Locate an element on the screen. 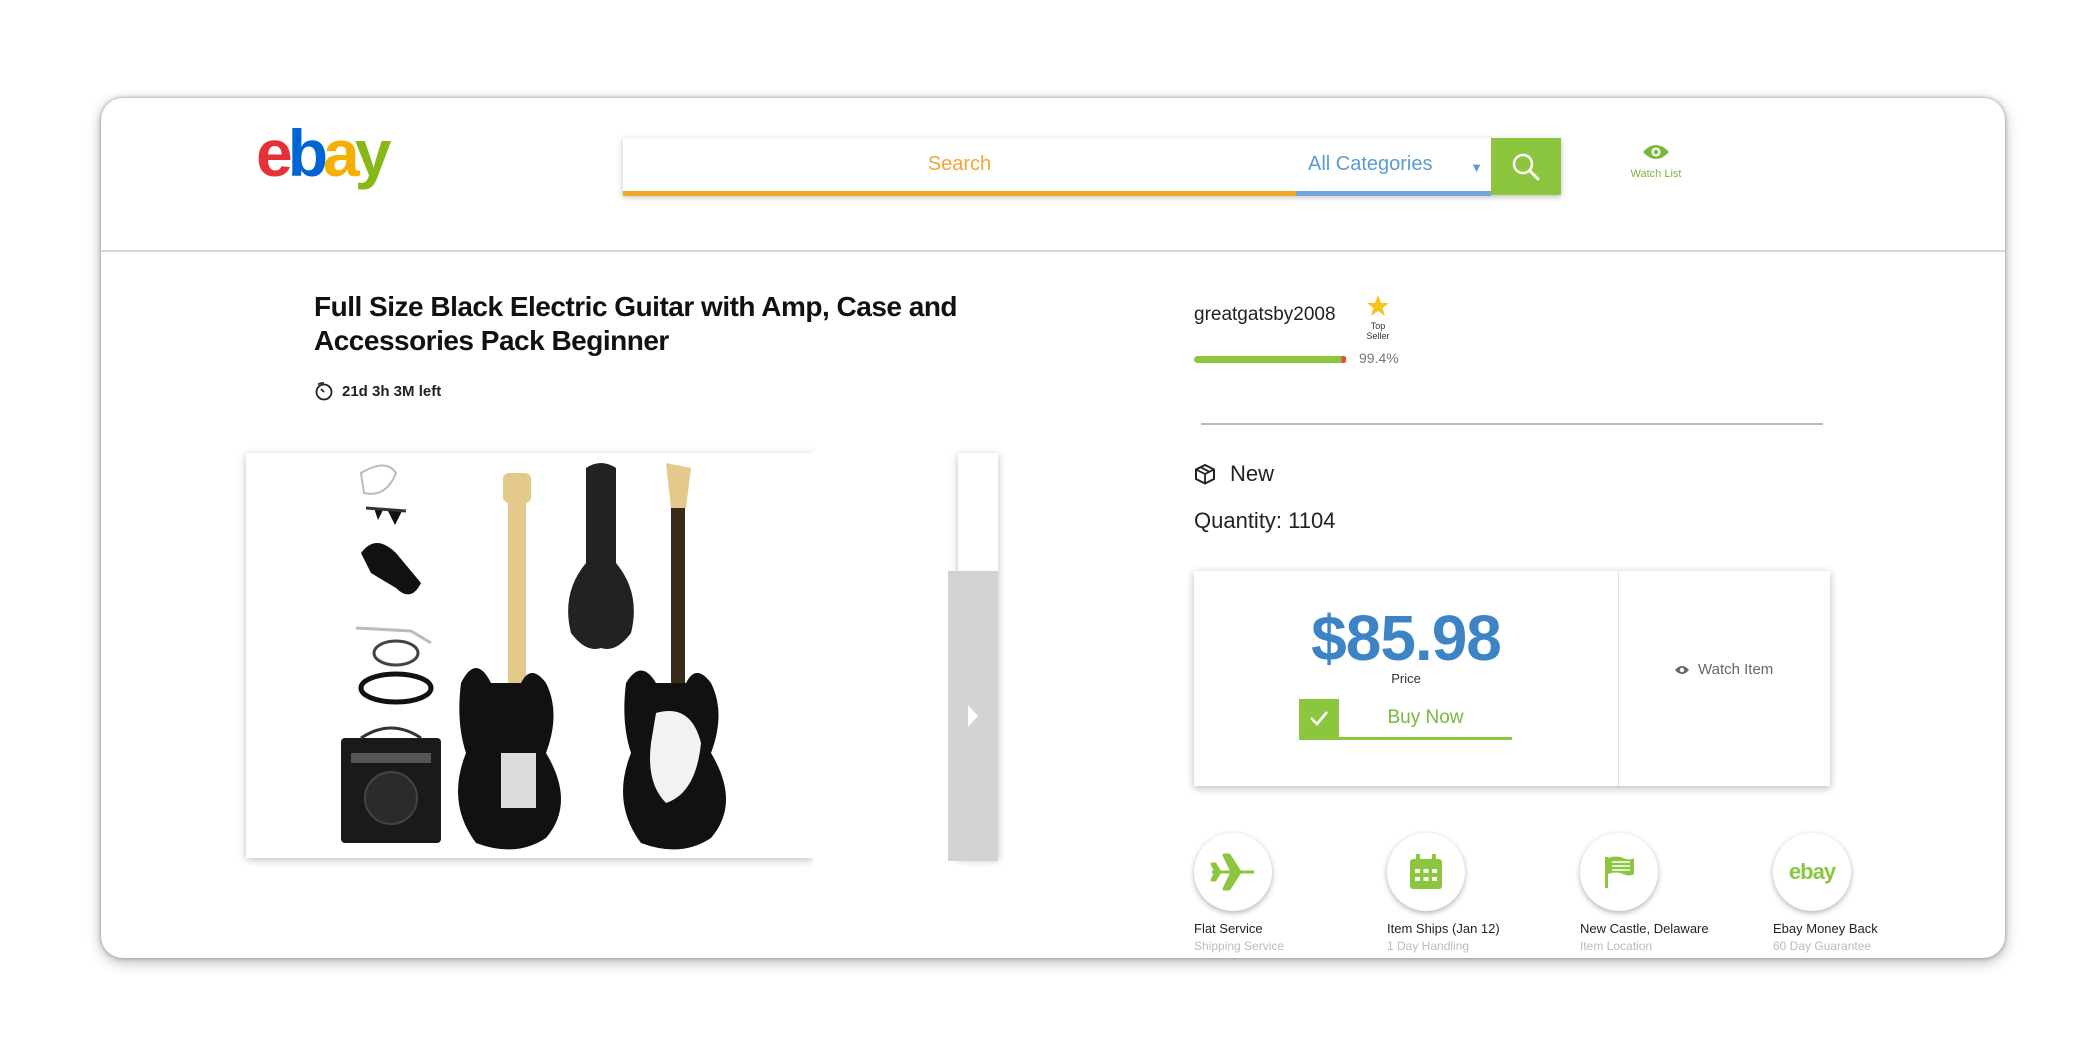 This screenshot has height=1058, width=2096. box-icon is located at coordinates (1205, 474).